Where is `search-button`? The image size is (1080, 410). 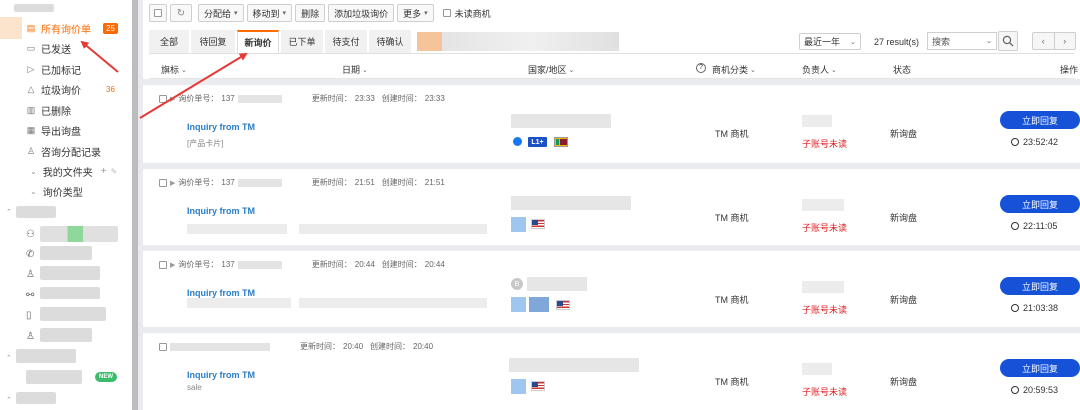
search-button is located at coordinates (1008, 41).